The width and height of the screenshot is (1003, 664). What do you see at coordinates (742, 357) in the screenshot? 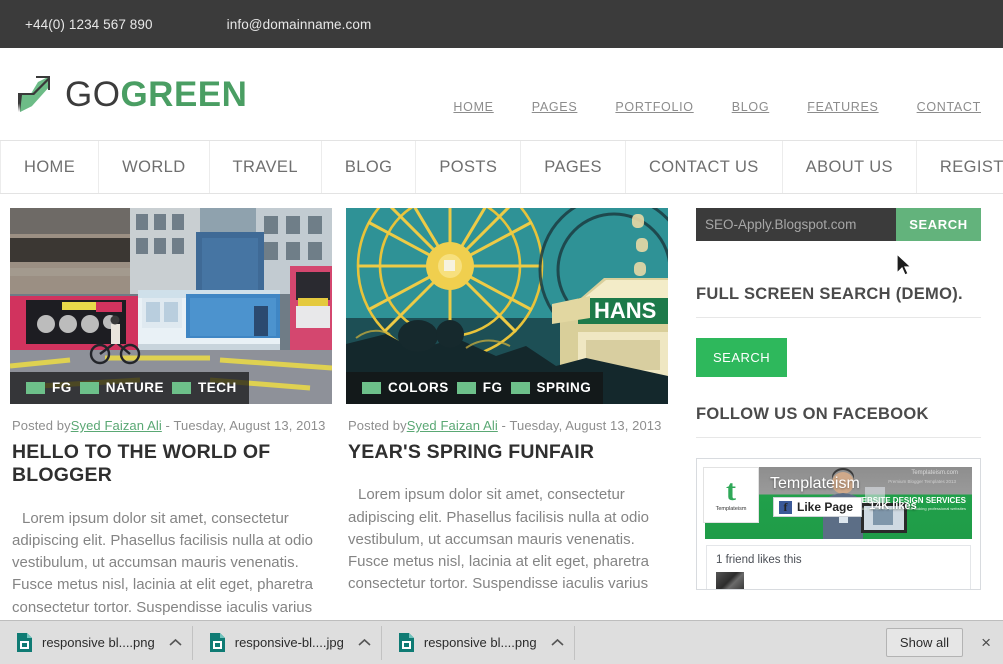
I see `fullscreen-search-button: SEARCH` at bounding box center [742, 357].